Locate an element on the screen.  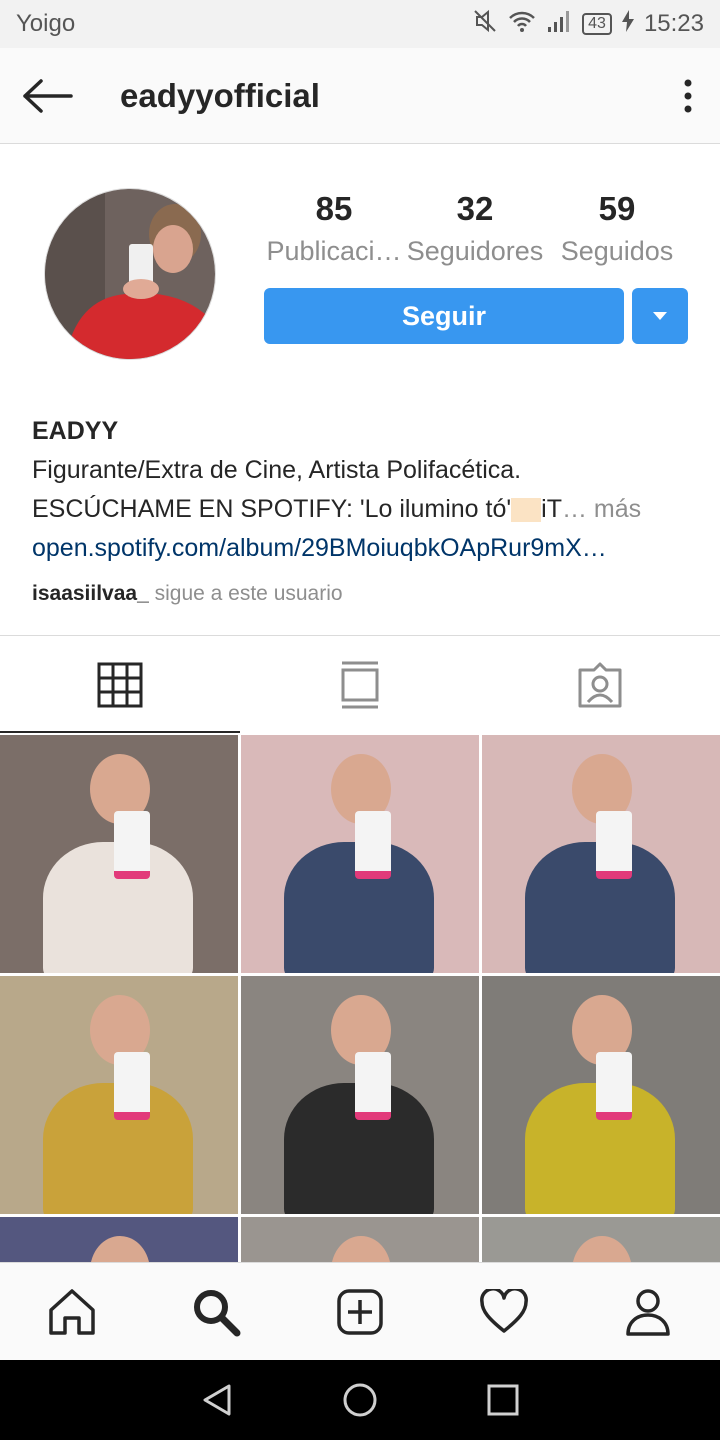
followed-by-text: sigue a este usuario is located at coordinates (245, 593).